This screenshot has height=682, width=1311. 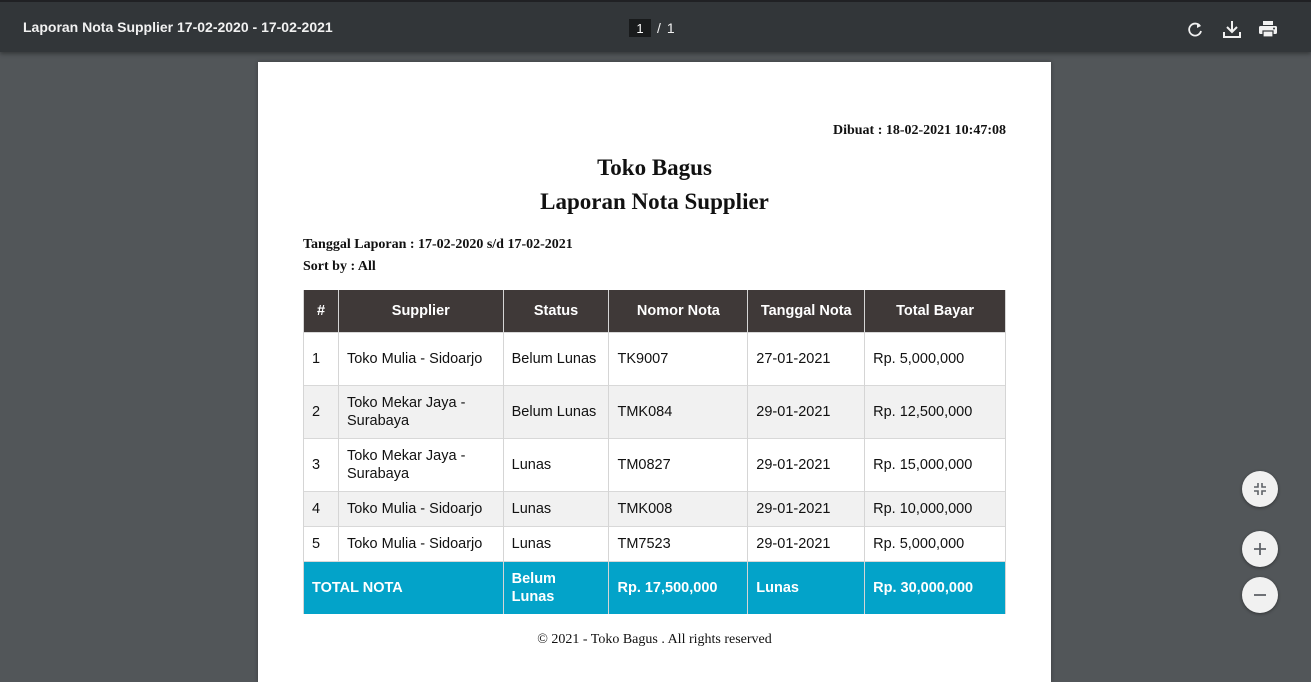 I want to click on row-number: 2, so click(x=321, y=412).